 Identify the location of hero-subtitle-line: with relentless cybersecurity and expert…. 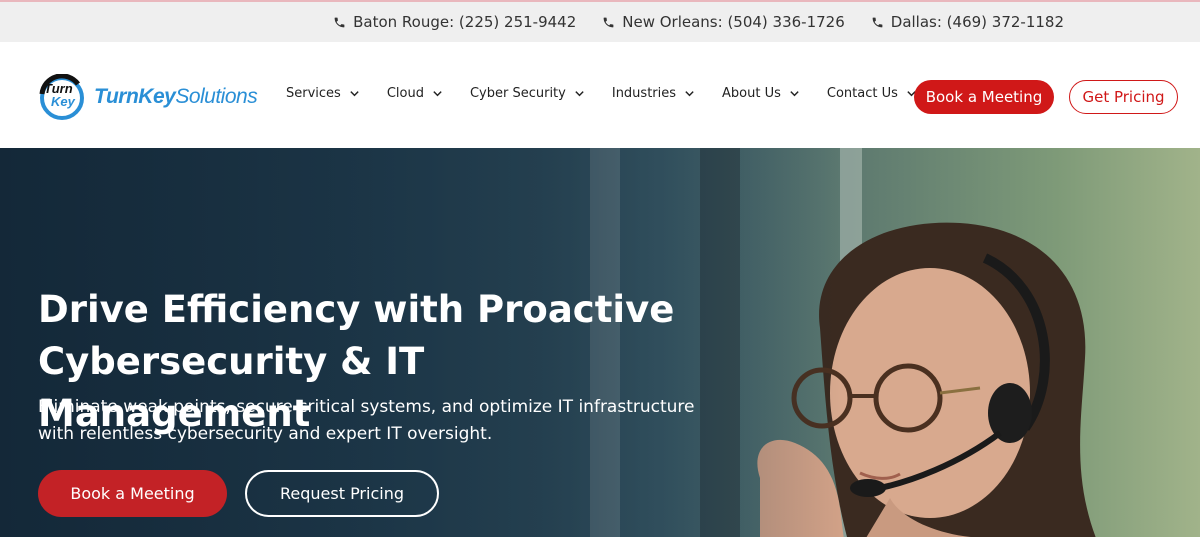
(265, 434).